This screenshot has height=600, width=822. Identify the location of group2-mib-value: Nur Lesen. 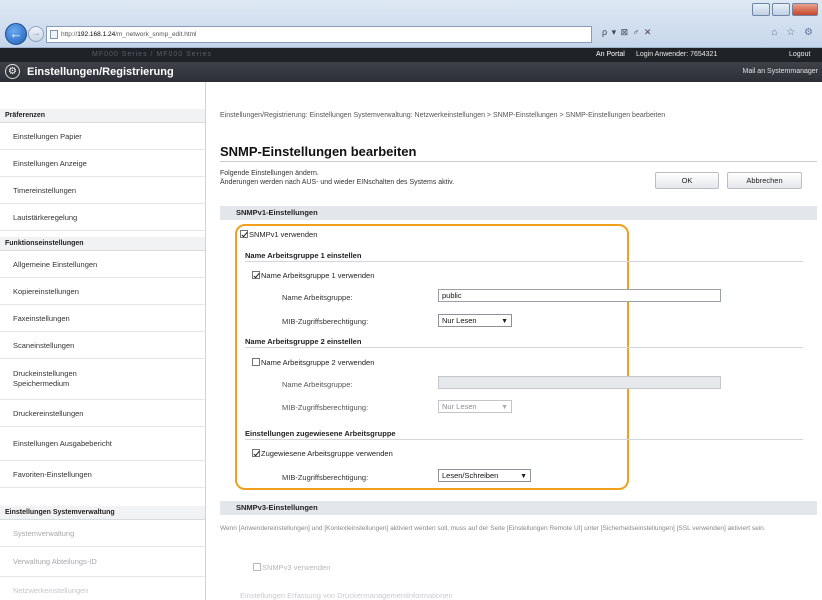
(459, 406).